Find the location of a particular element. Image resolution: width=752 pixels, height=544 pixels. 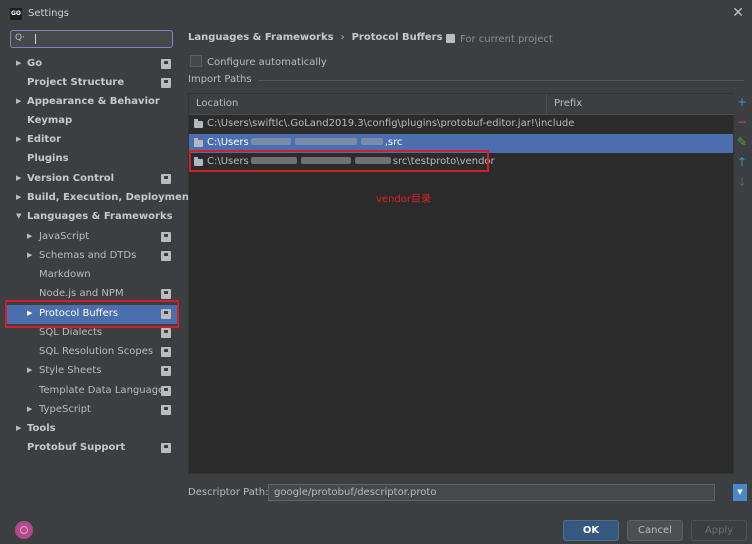

tree-item-template-data-languages: Template Data Languages is located at coordinates (91, 391).